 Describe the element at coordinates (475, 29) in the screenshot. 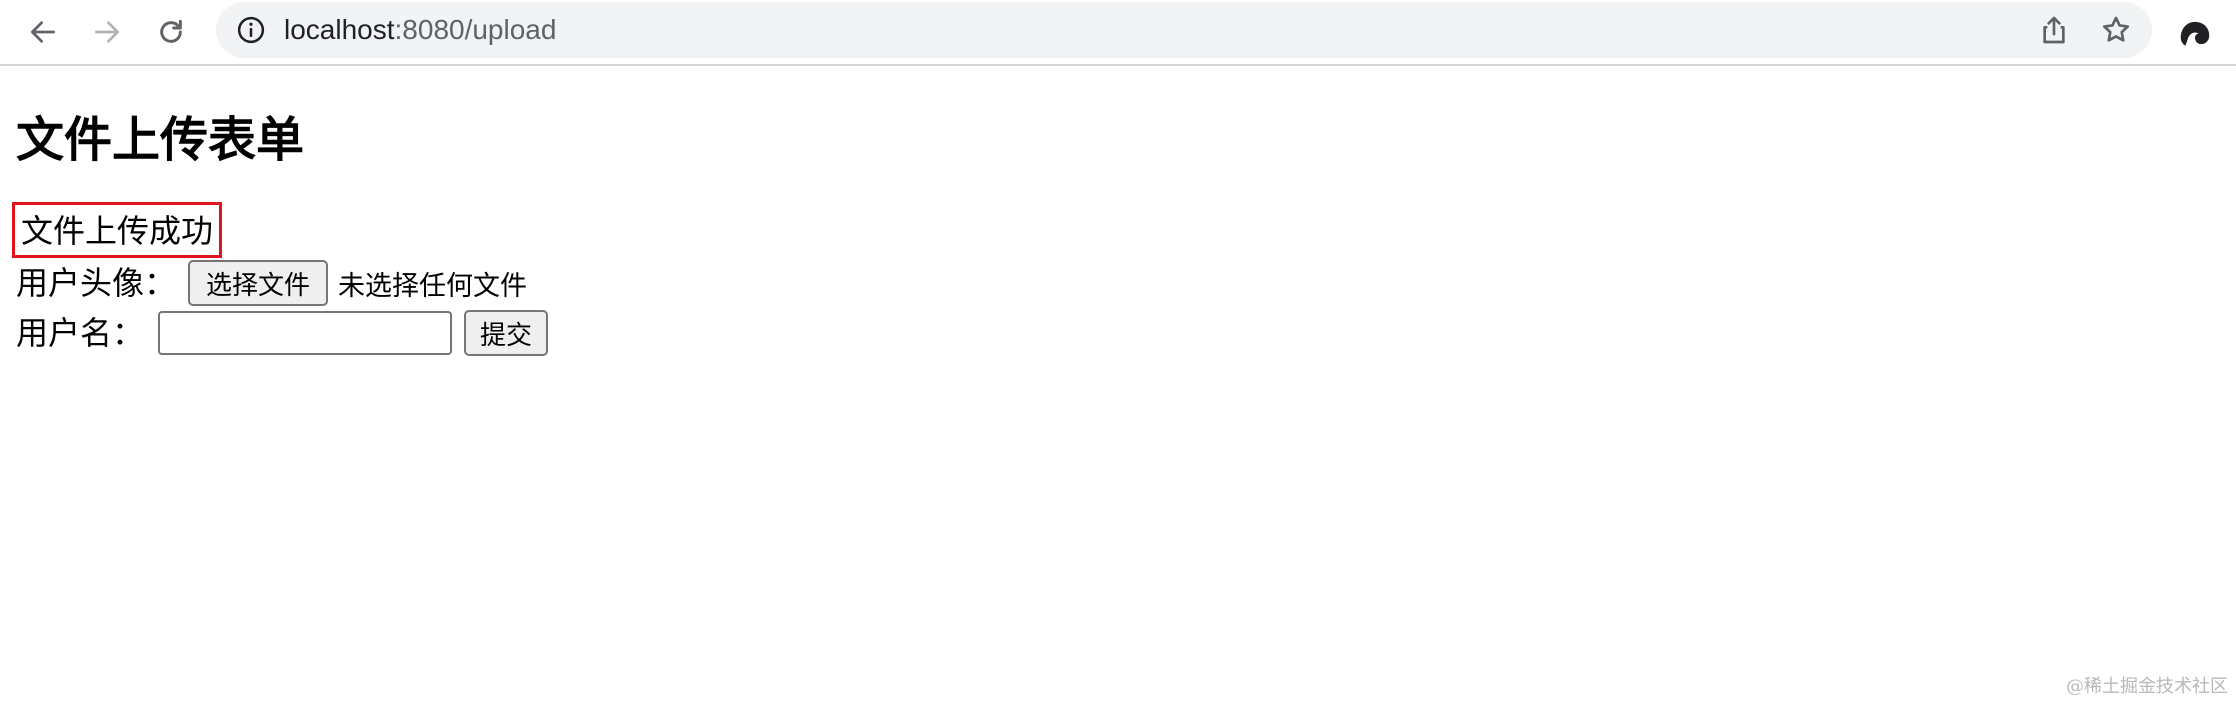

I see `url-path: :8080/upload` at that location.